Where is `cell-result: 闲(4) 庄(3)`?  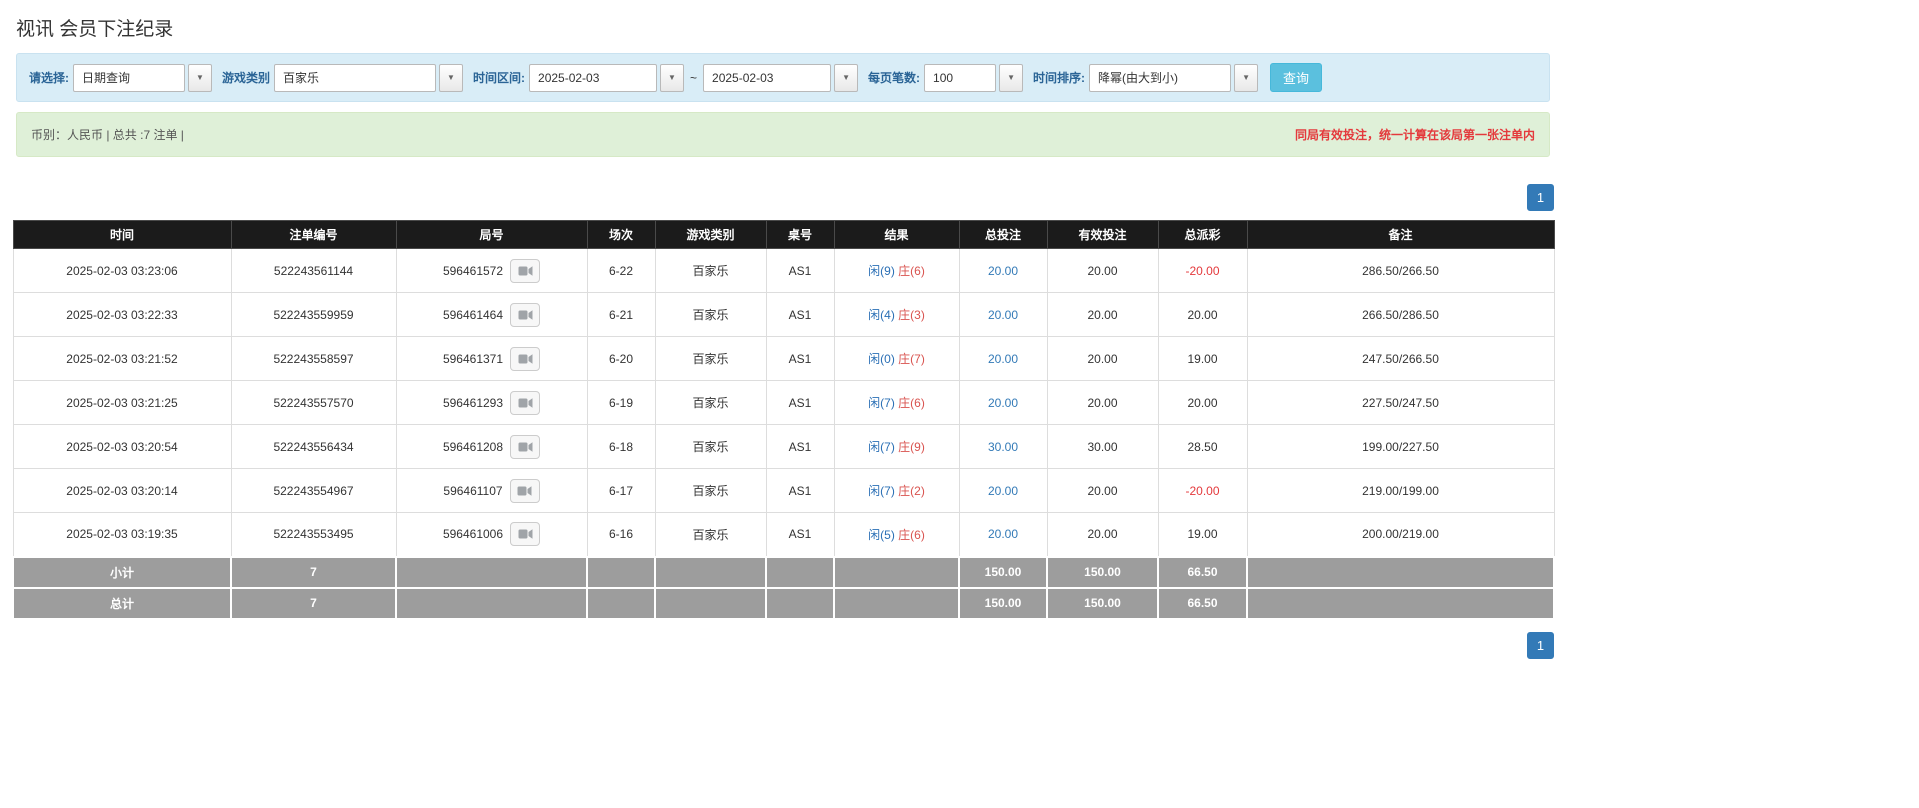
cell-result: 闲(4) 庄(3) is located at coordinates (896, 314).